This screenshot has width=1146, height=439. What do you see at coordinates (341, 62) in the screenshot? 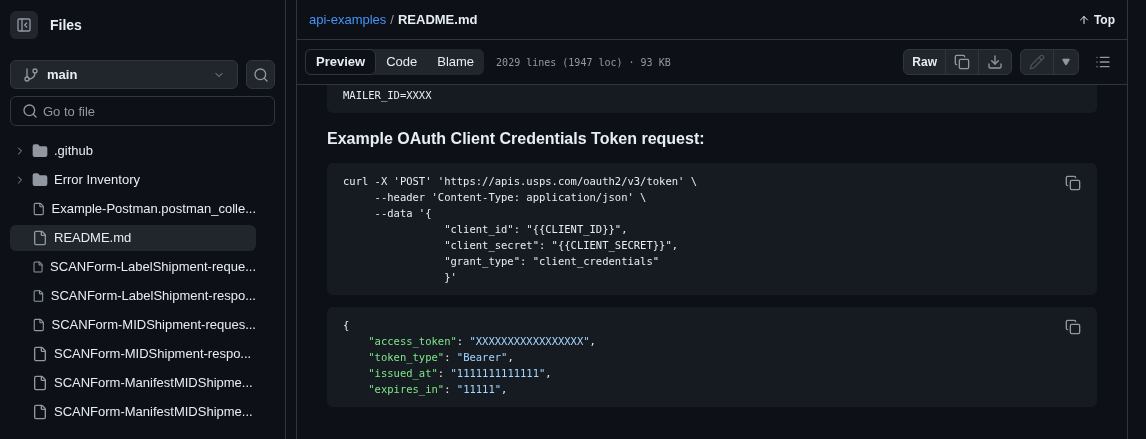
I see `view-tab: Preview` at bounding box center [341, 62].